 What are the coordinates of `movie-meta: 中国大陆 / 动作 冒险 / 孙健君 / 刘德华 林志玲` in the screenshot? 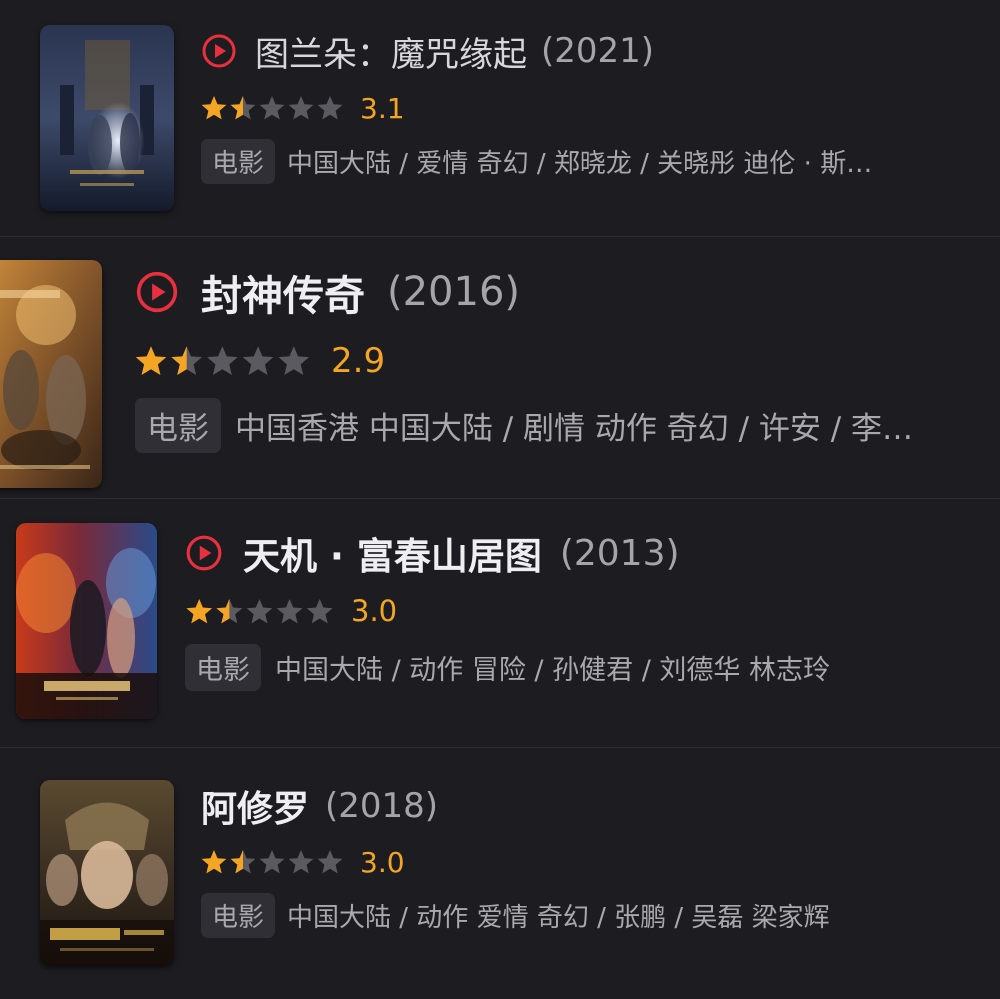 It's located at (552, 670).